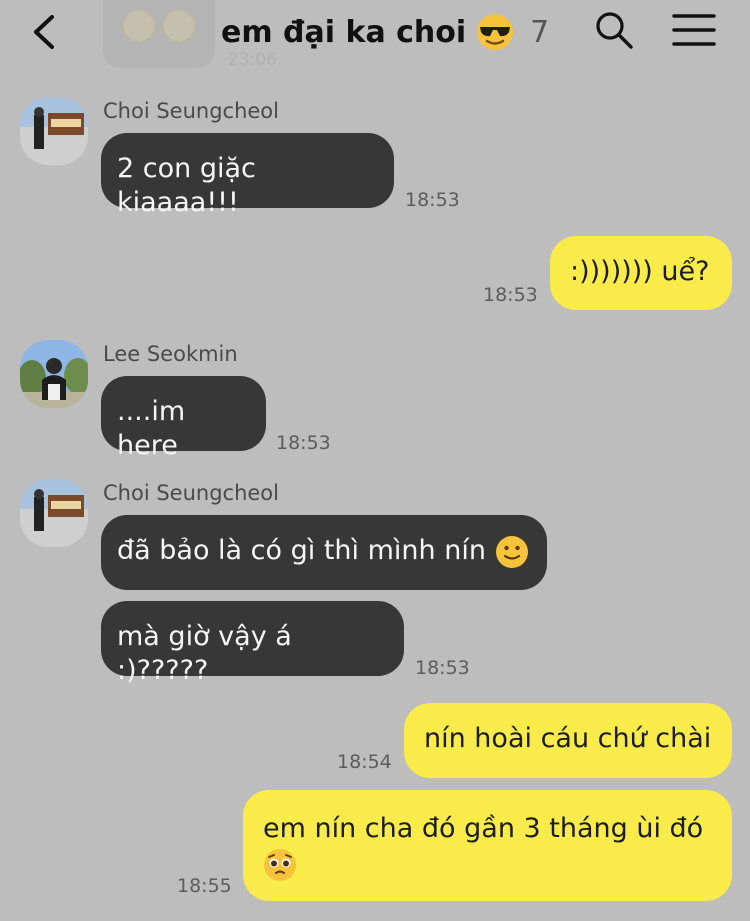 The height and width of the screenshot is (921, 750). What do you see at coordinates (252, 643) in the screenshot?
I see `message-bubble: mà giờ vậy á :)?????` at bounding box center [252, 643].